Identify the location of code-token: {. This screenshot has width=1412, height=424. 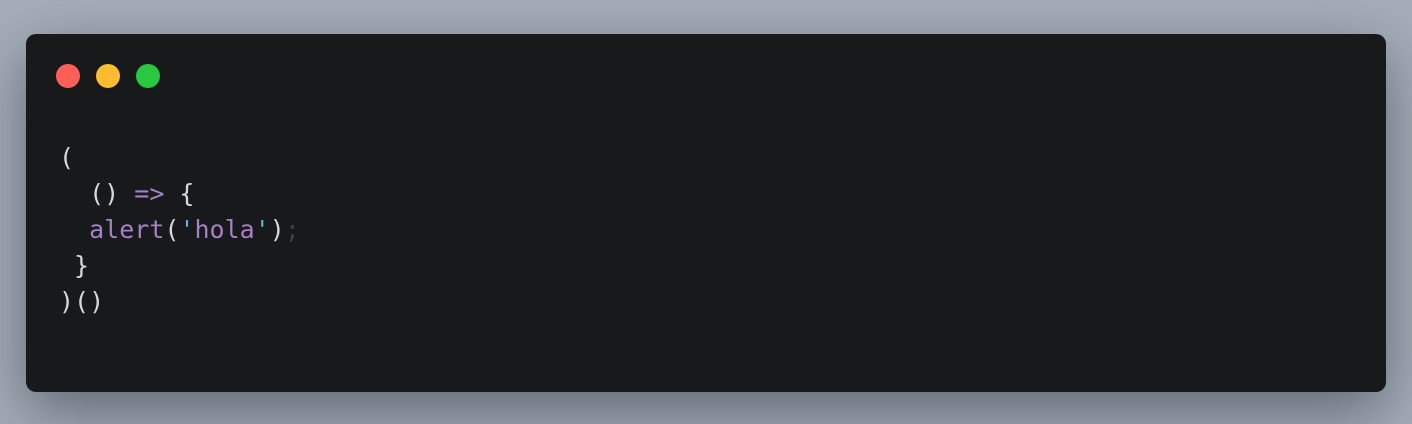
(179, 193).